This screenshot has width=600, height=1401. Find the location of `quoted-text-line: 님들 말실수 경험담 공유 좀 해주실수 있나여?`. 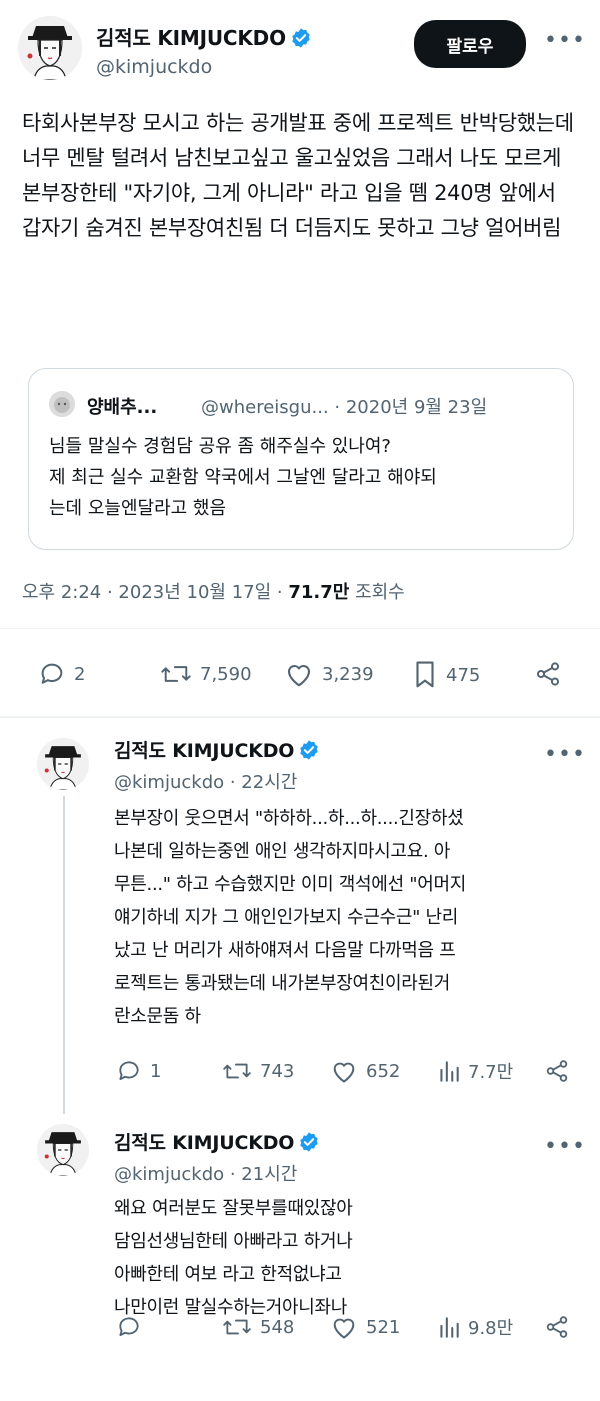

quoted-text-line: 님들 말실수 경험담 공유 좀 해주실수 있나여? is located at coordinates (220, 446).